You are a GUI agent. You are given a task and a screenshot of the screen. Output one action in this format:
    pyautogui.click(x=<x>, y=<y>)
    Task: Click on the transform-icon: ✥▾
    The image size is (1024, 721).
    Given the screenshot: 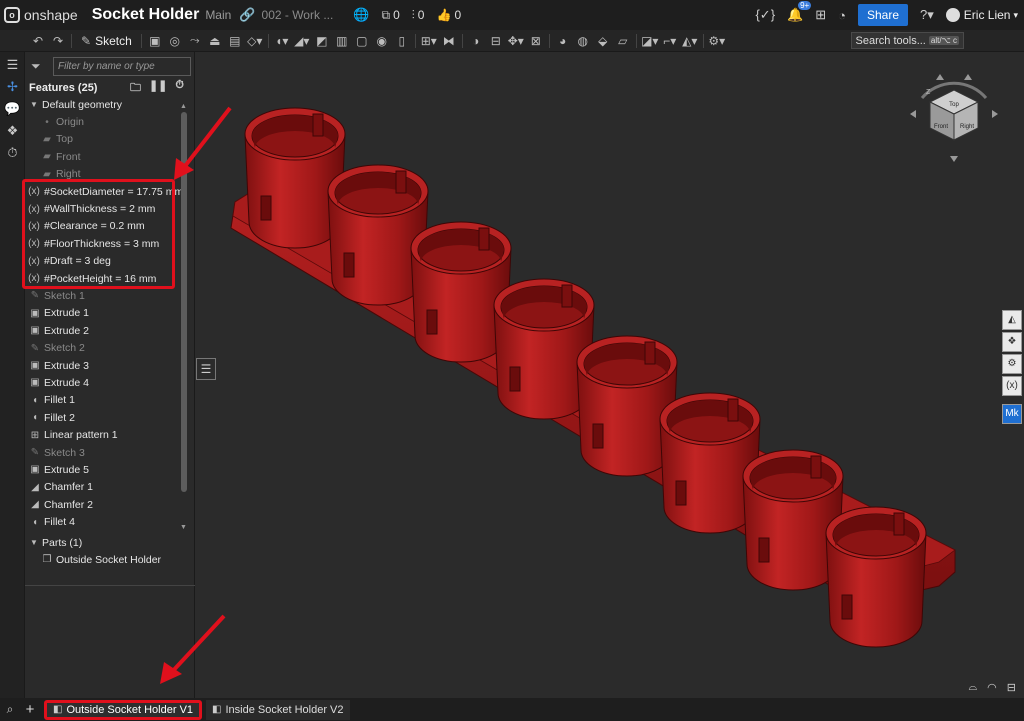 What is the action you would take?
    pyautogui.click(x=516, y=41)
    